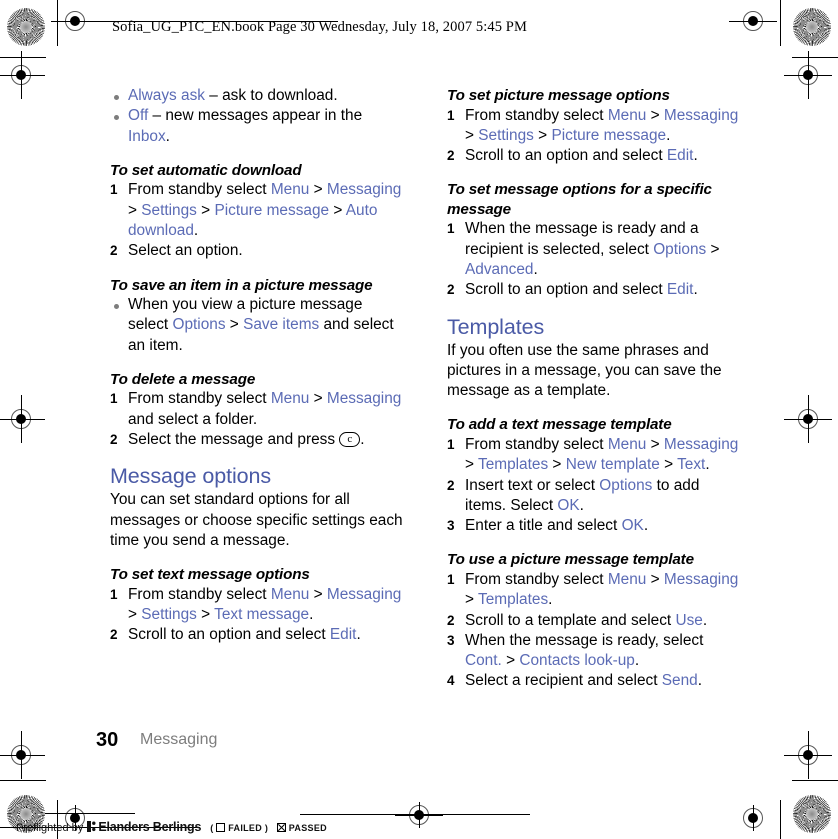  Describe the element at coordinates (147, 136) in the screenshot. I see `option-inbox-link: Inbox` at that location.